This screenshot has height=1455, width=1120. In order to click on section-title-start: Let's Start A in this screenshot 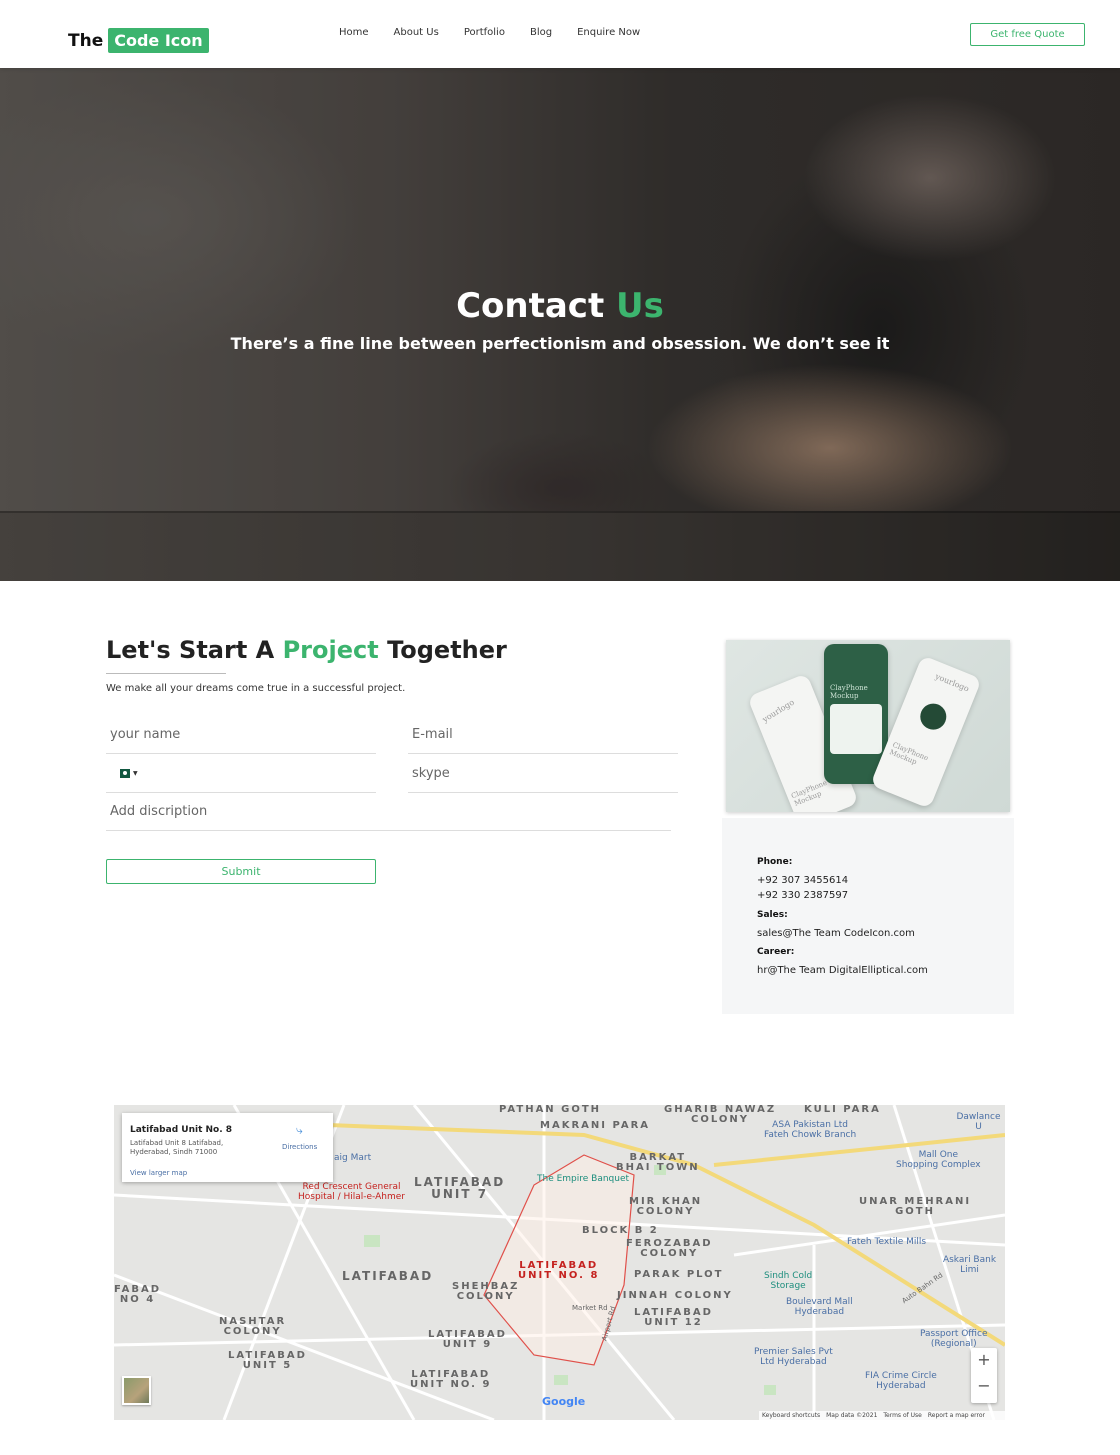, I will do `click(190, 650)`.